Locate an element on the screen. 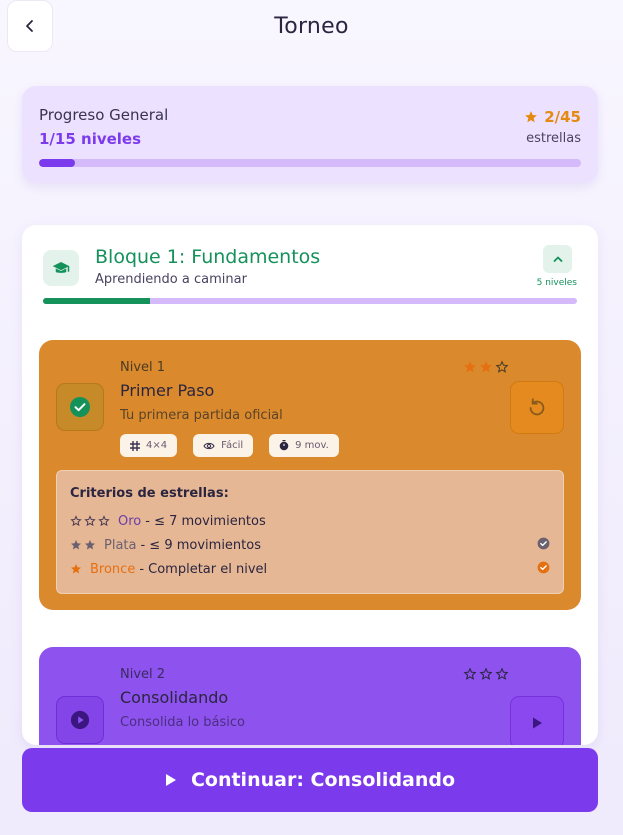 The image size is (623, 835). tier-label: Plata is located at coordinates (120, 545).